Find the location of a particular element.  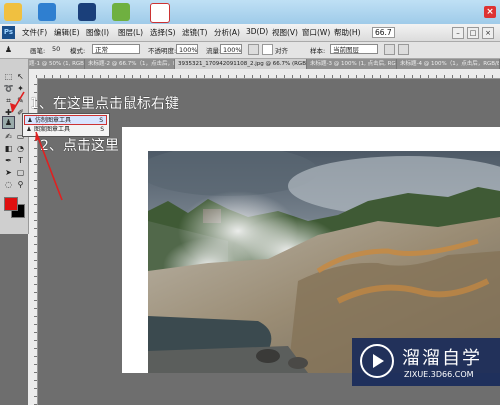

arrow-step2 is located at coordinates (49, 166).